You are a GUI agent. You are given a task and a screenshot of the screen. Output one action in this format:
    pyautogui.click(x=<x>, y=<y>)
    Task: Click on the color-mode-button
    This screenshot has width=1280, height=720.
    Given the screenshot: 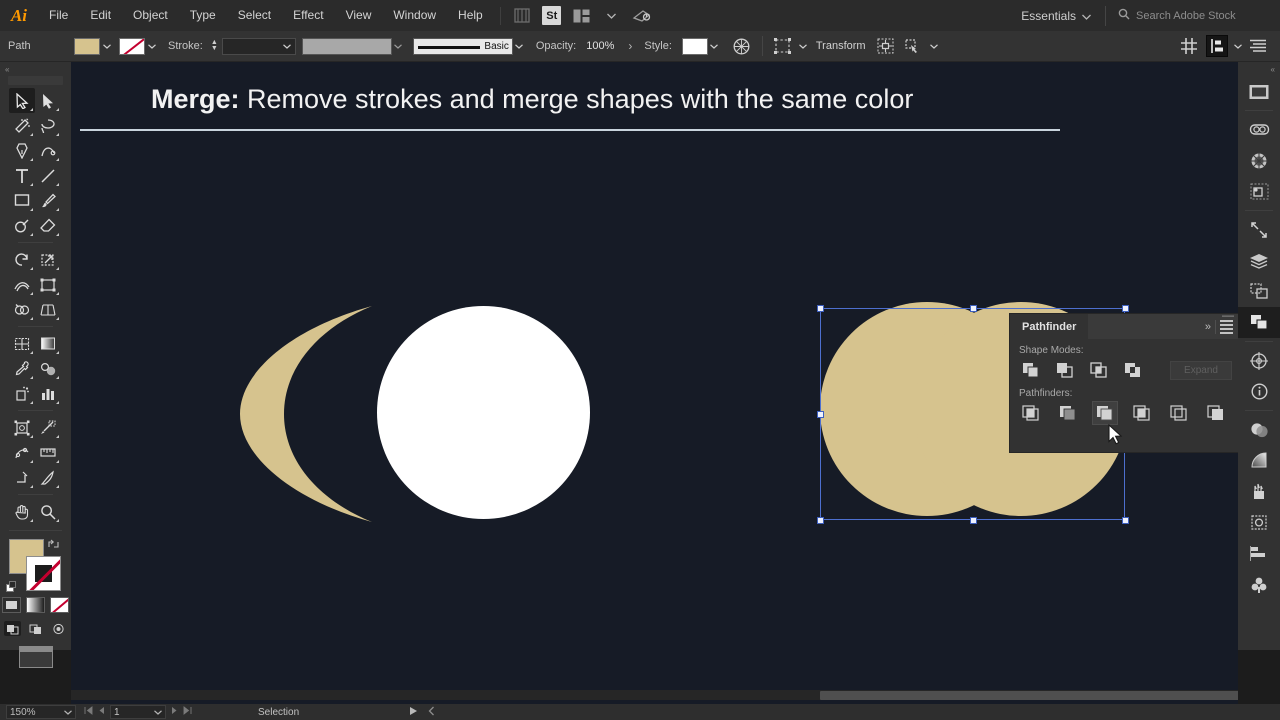 What is the action you would take?
    pyautogui.click(x=11, y=605)
    